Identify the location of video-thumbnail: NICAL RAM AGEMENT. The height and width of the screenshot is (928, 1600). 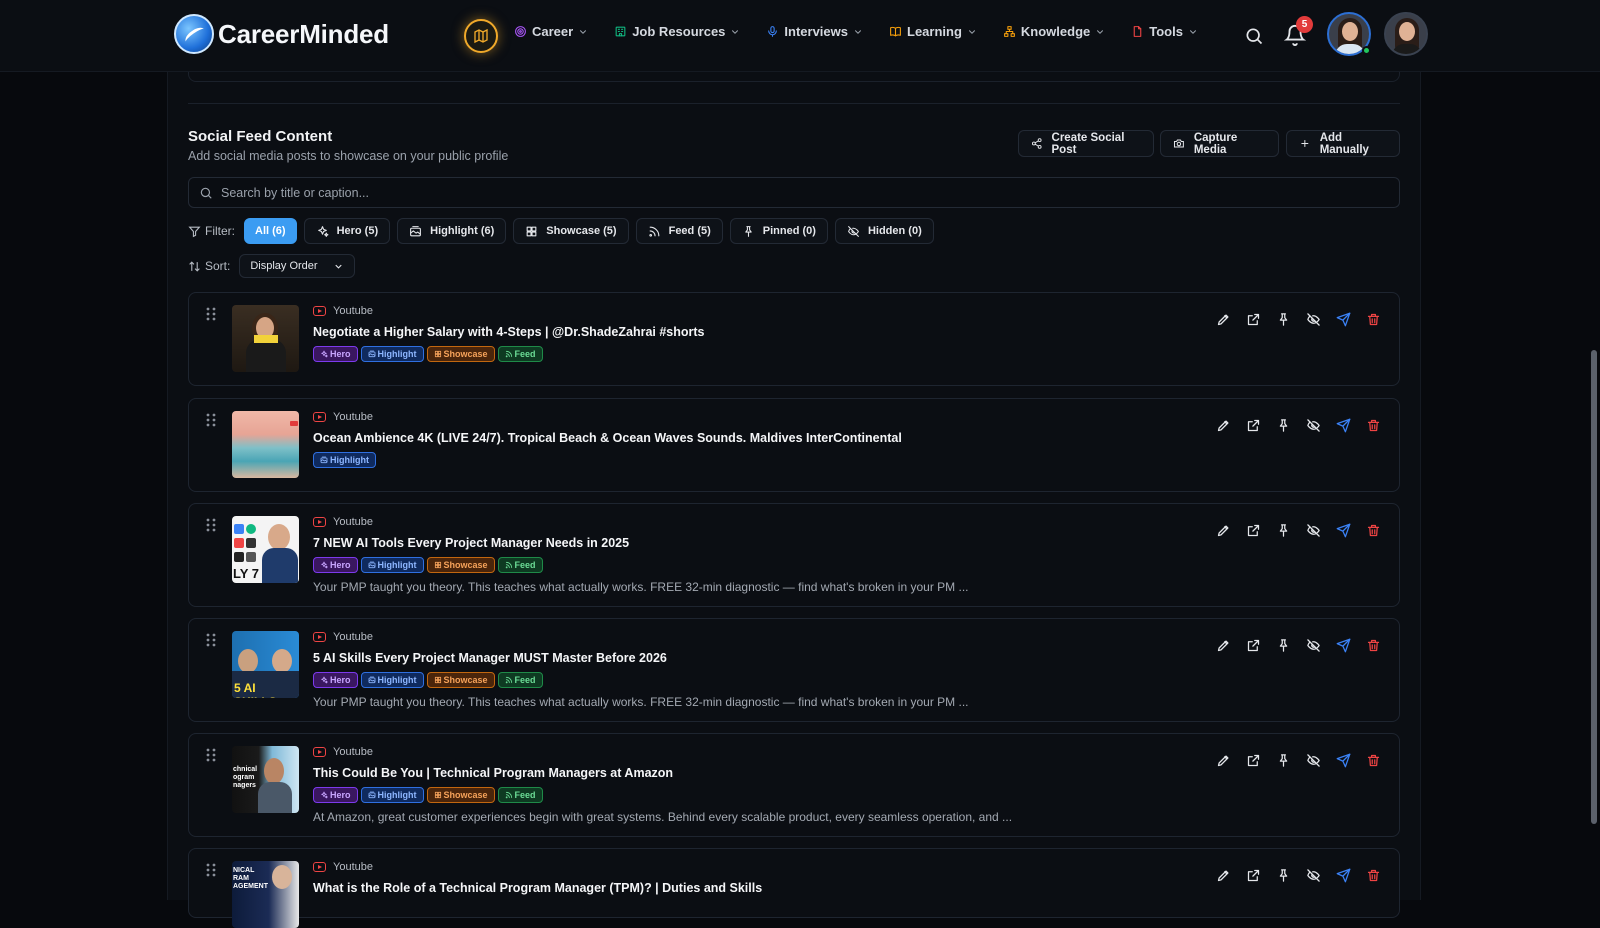
(265, 894).